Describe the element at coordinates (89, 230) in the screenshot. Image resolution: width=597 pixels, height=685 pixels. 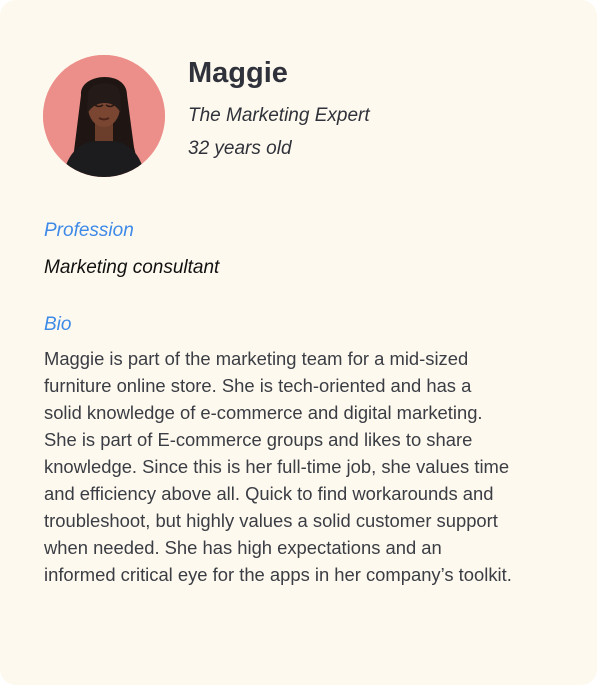
I see `profession-label: Profession` at that location.